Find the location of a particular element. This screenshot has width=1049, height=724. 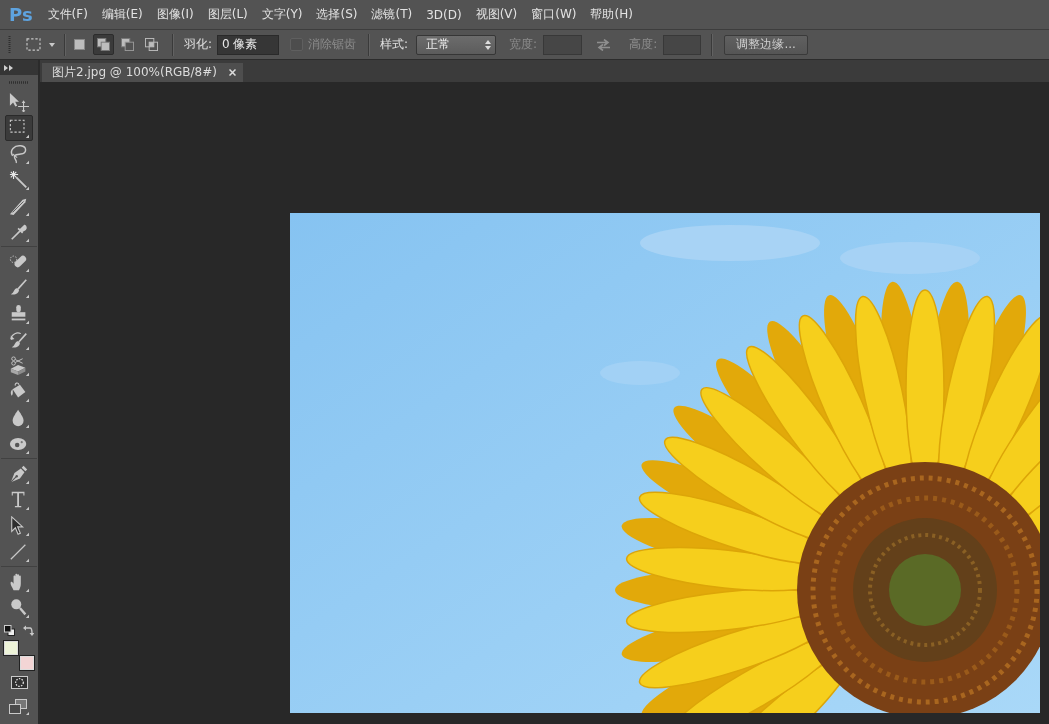

default-colors-icon is located at coordinates (9, 630).